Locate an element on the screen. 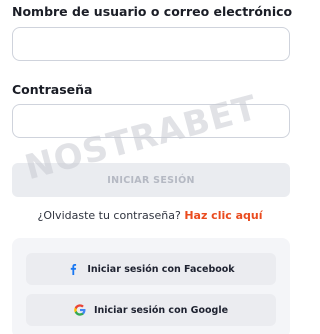 This screenshot has height=334, width=320. forgot-password-row: ¿Olvidaste tu contraseña? Haz clic aquí is located at coordinates (150, 215).